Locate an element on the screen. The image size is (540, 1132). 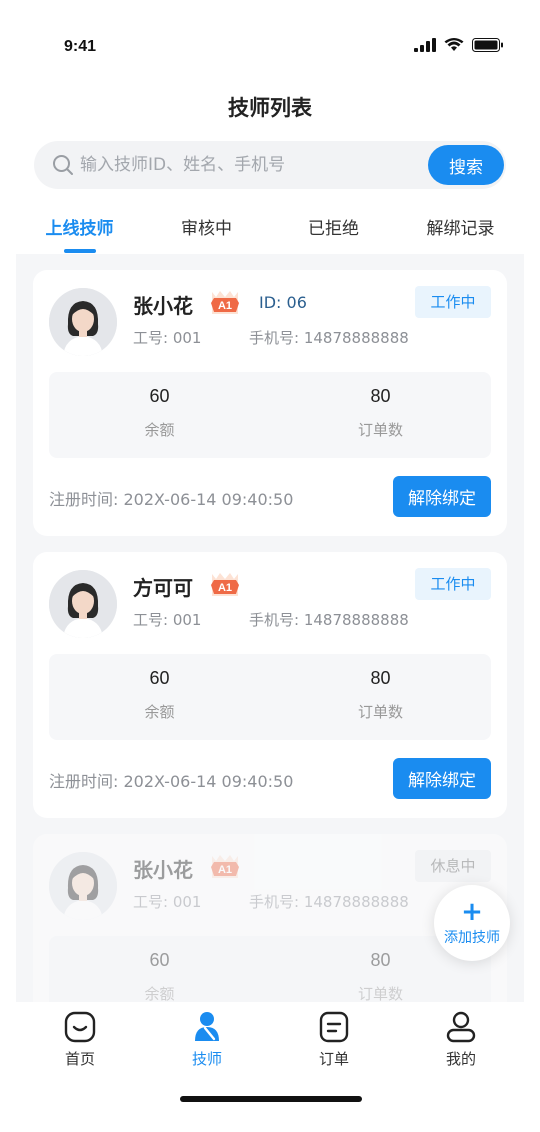
wifi-icon is located at coordinates (454, 44).